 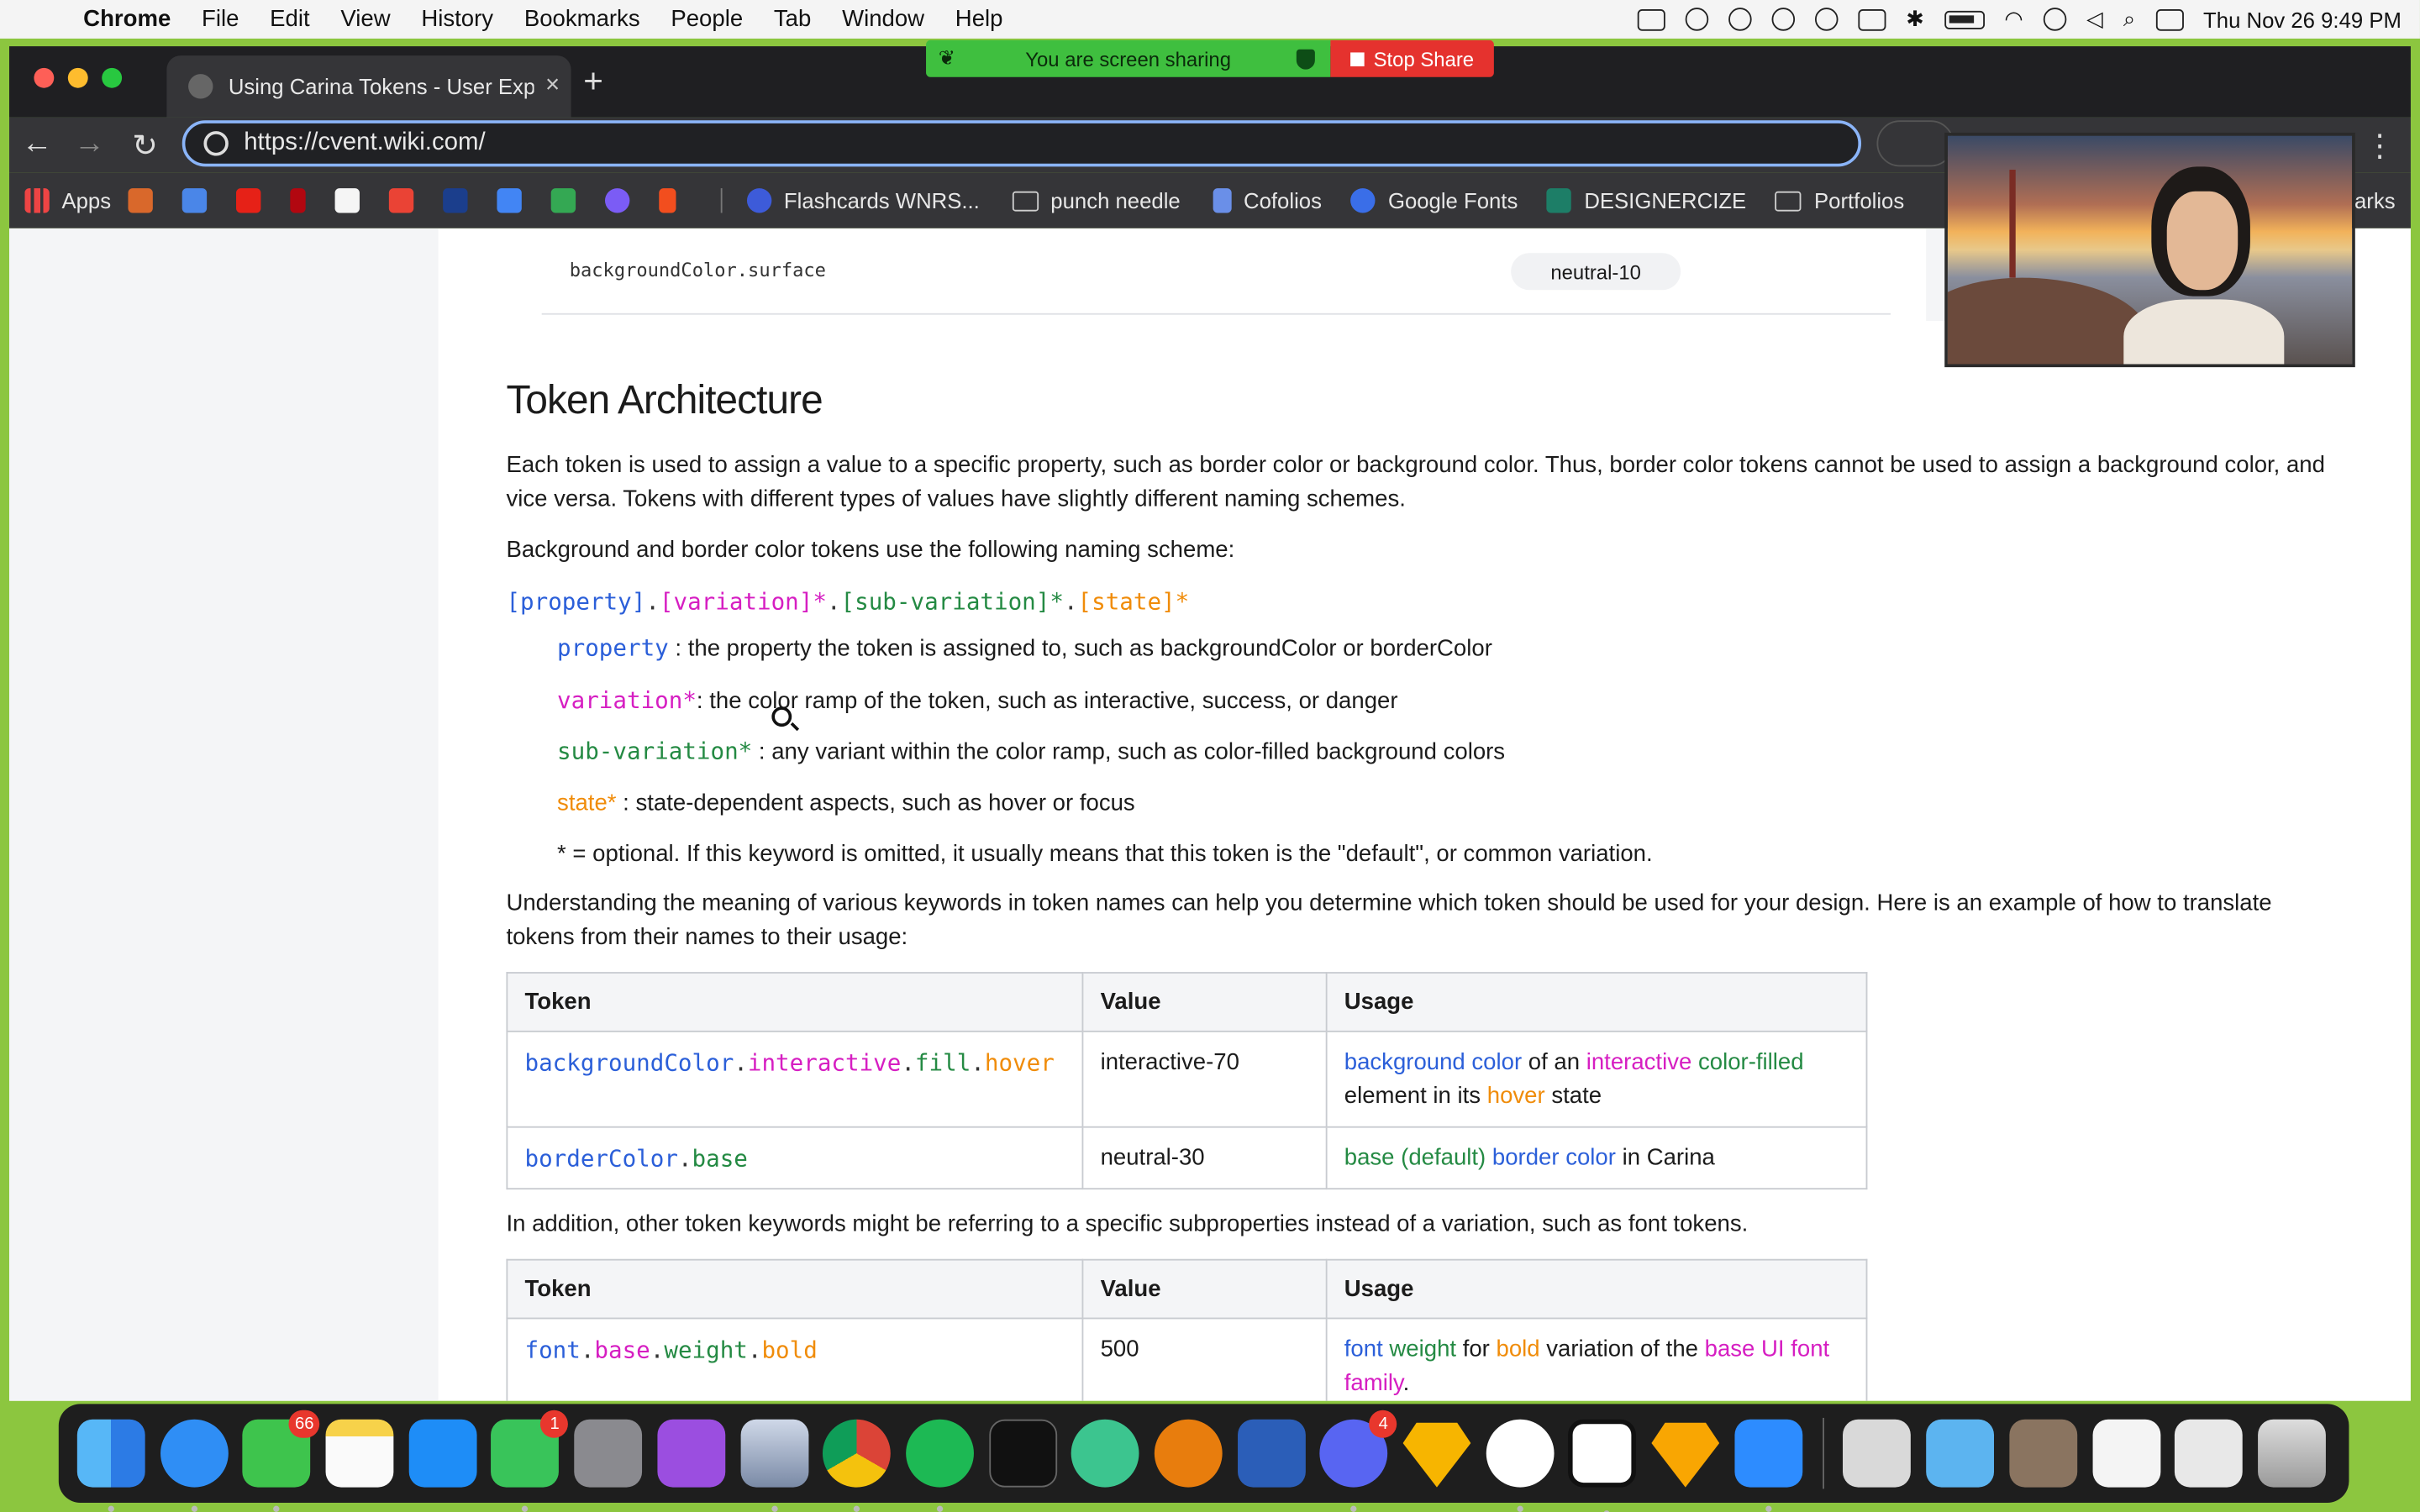 What do you see at coordinates (1267, 200) in the screenshot?
I see `bookmark-cofolios: Cofolios` at bounding box center [1267, 200].